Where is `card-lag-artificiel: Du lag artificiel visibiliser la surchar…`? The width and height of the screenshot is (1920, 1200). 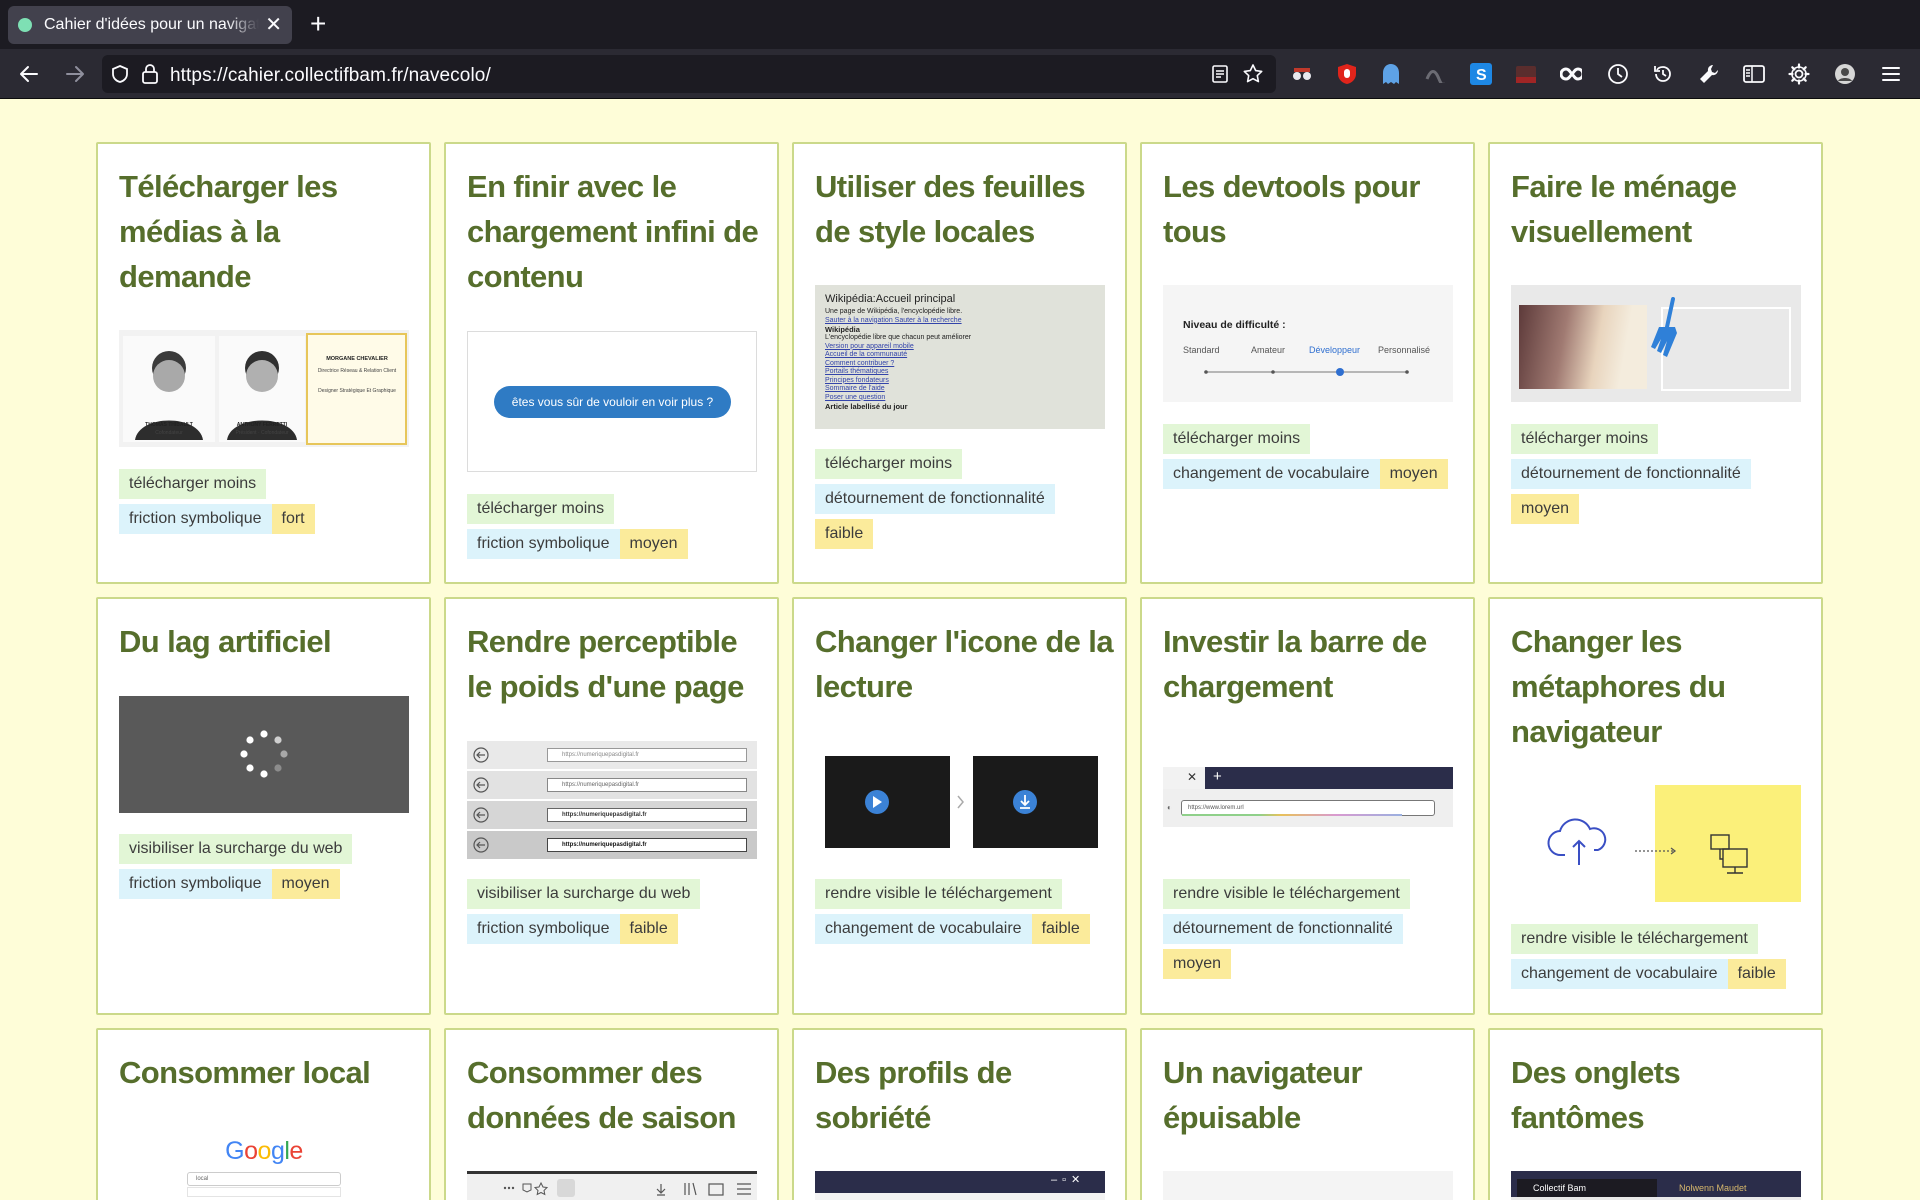 card-lag-artificiel: Du lag artificiel visibiliser la surchar… is located at coordinates (263, 806).